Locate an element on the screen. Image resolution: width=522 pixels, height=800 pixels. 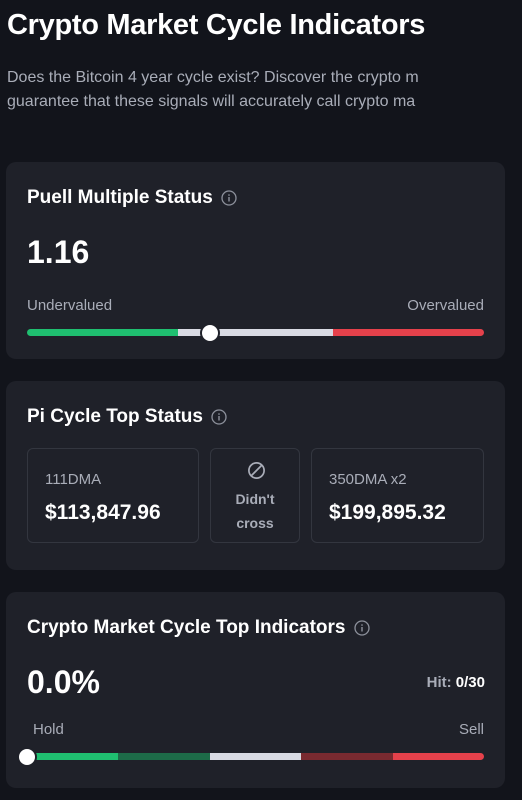
puell-multiple-title-row: Puell Multiple Status is located at coordinates (132, 198).